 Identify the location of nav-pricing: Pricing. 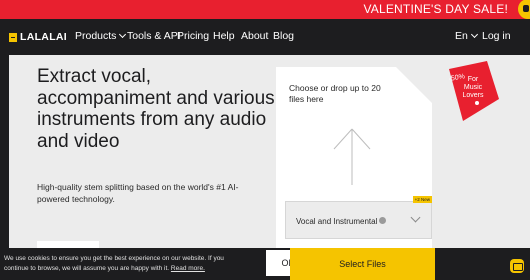
(193, 36).